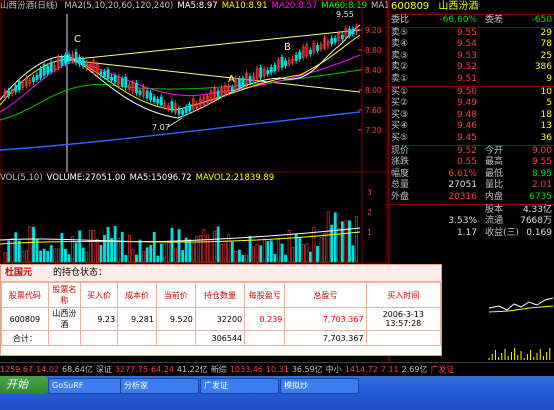  Describe the element at coordinates (543, 67) in the screenshot. I see `row-value-2: 386` at that location.